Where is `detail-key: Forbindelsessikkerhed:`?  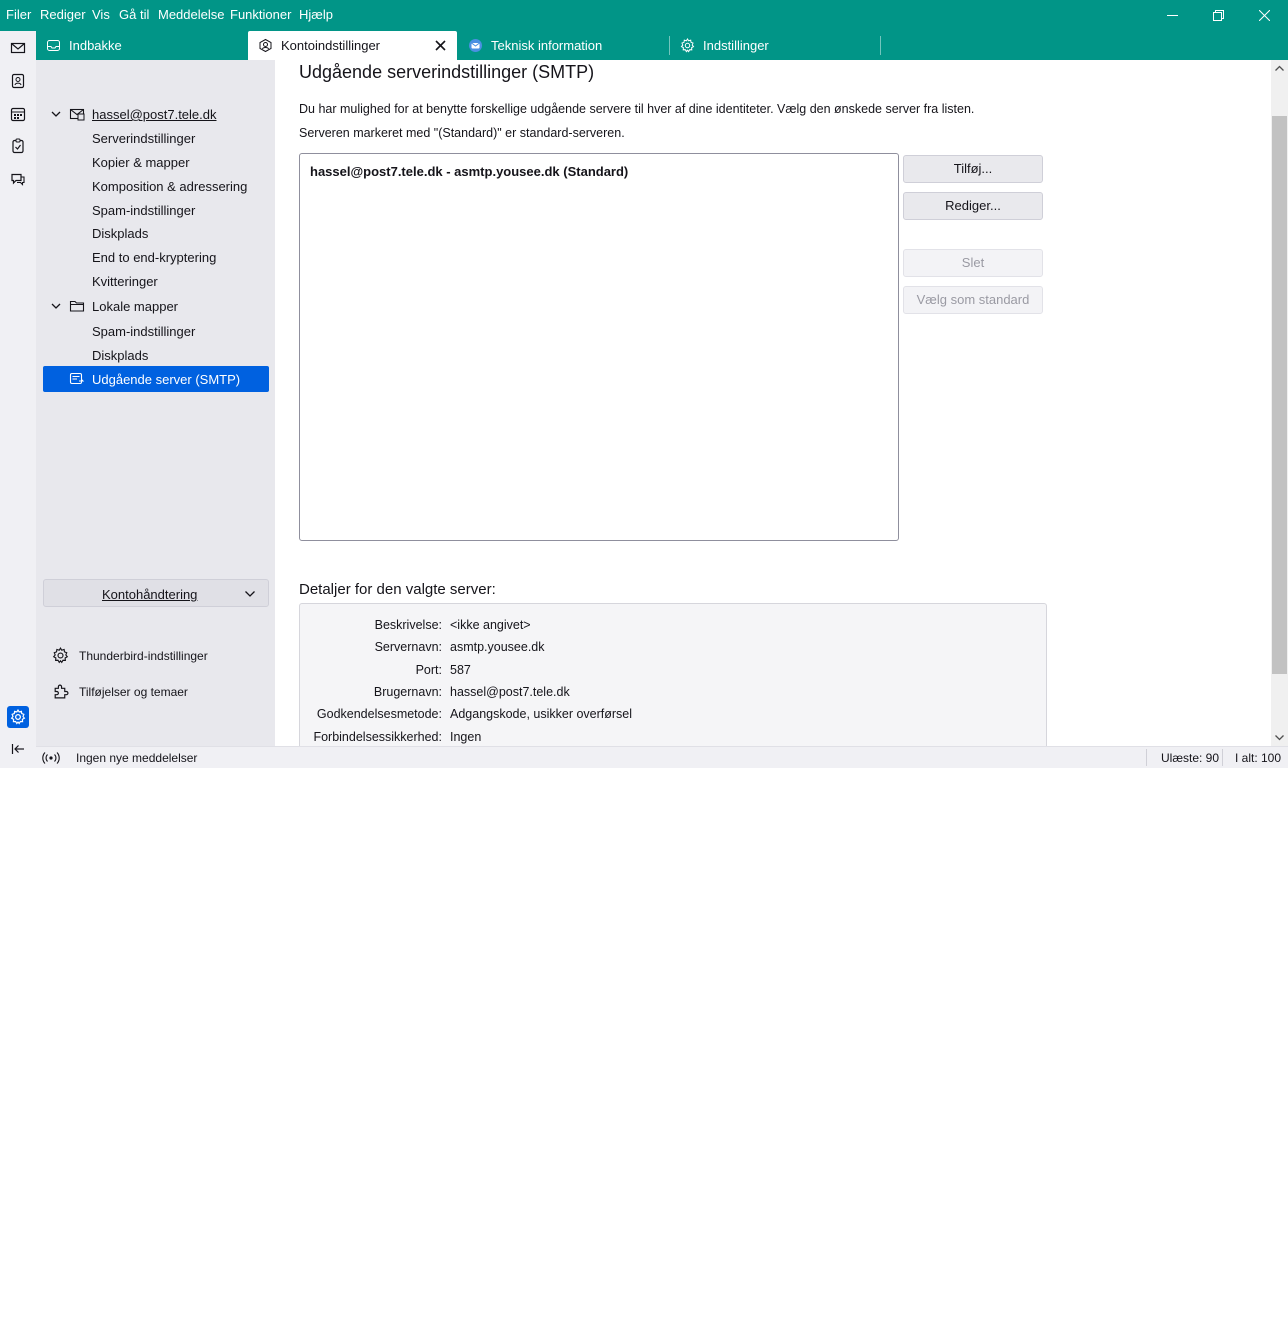 detail-key: Forbindelsessikkerhed: is located at coordinates (377, 737).